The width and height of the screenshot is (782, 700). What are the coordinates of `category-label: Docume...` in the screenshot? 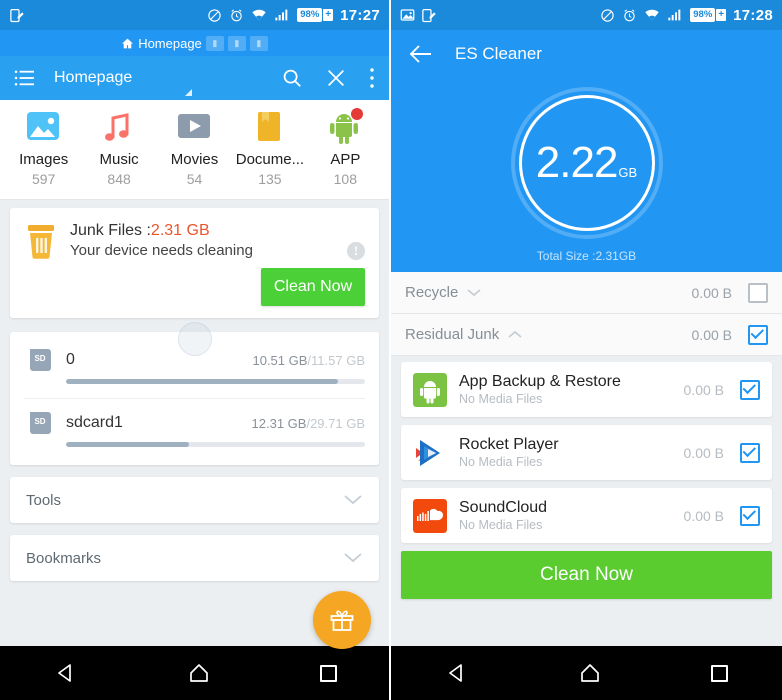 It's located at (270, 159).